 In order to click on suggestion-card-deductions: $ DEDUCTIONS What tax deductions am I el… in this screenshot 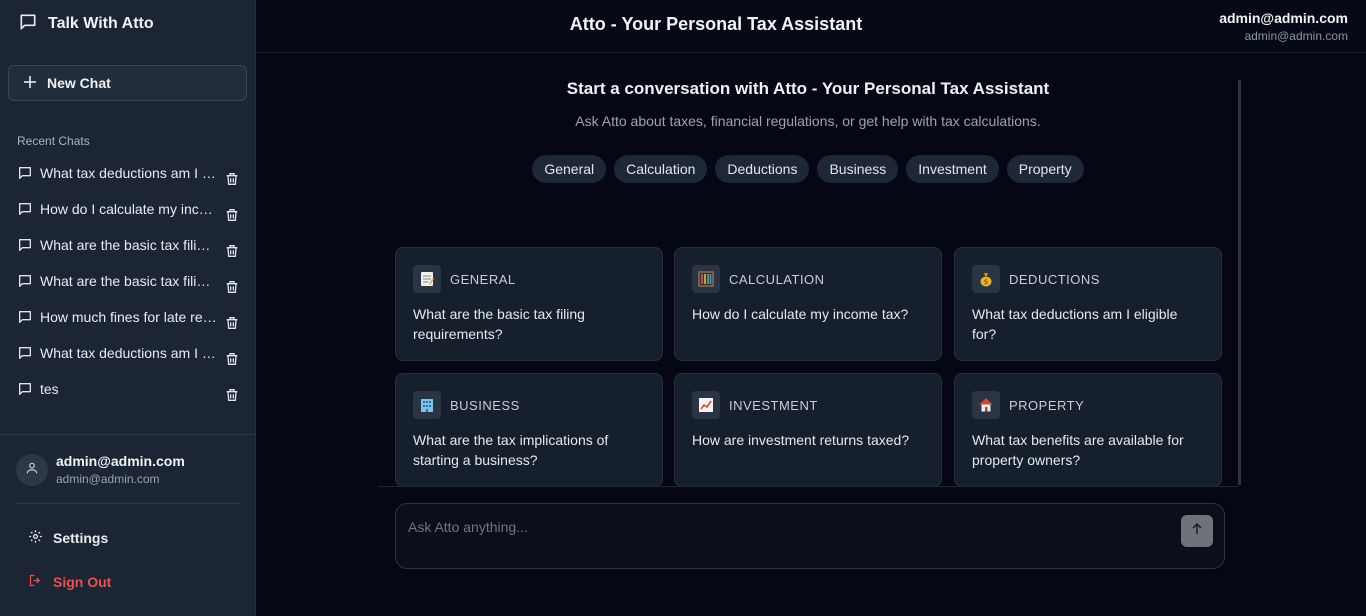, I will do `click(1088, 304)`.